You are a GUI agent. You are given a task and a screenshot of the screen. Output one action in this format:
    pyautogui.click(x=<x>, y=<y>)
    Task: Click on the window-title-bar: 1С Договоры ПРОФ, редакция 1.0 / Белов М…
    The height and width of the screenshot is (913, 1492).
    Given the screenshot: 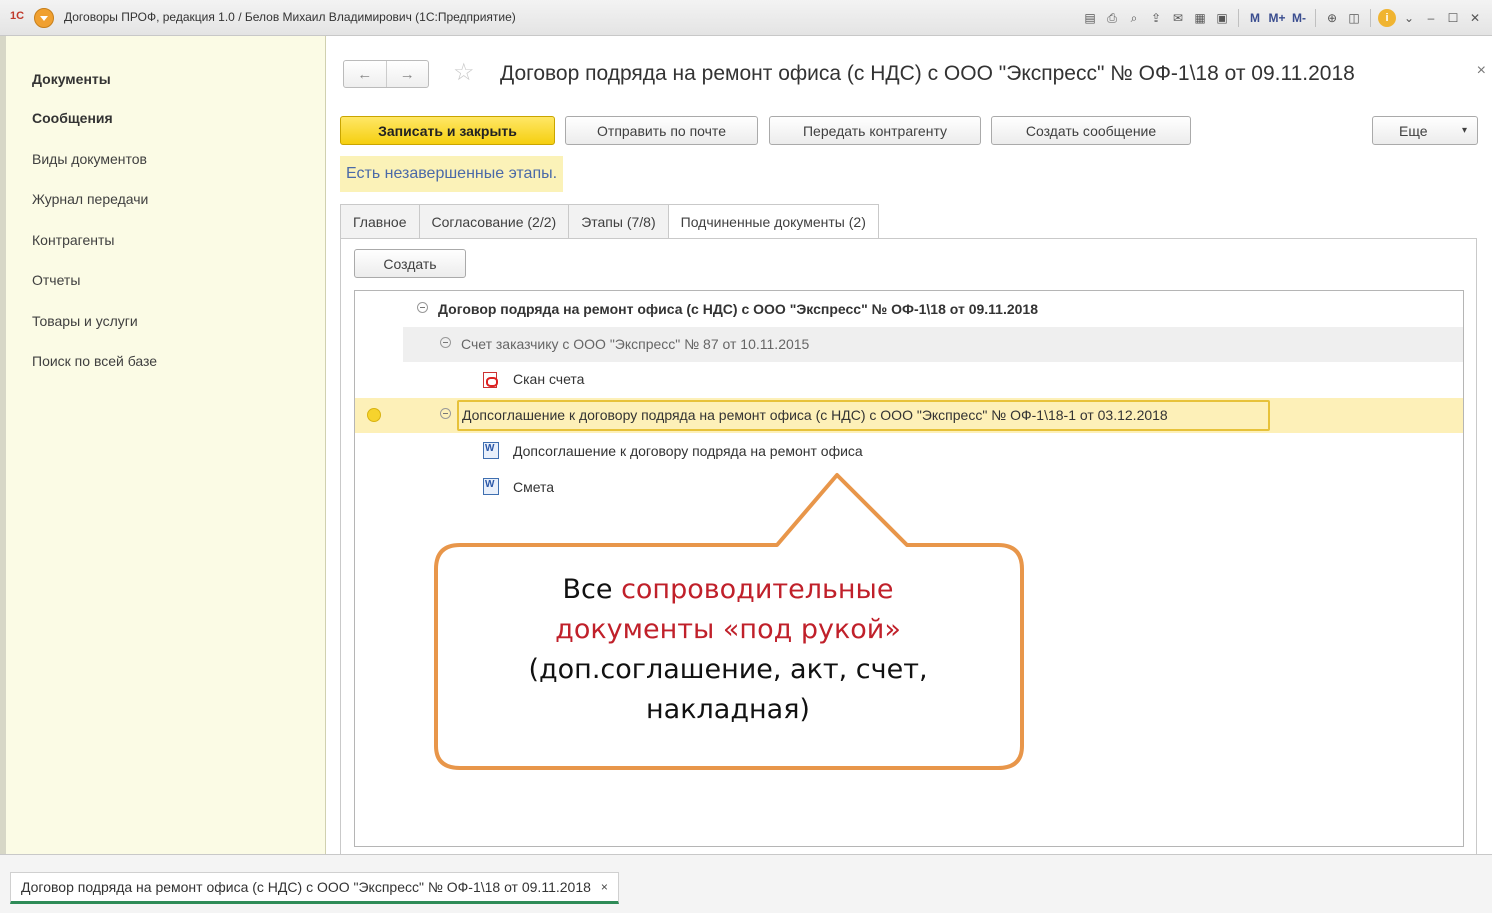 What is the action you would take?
    pyautogui.click(x=746, y=18)
    